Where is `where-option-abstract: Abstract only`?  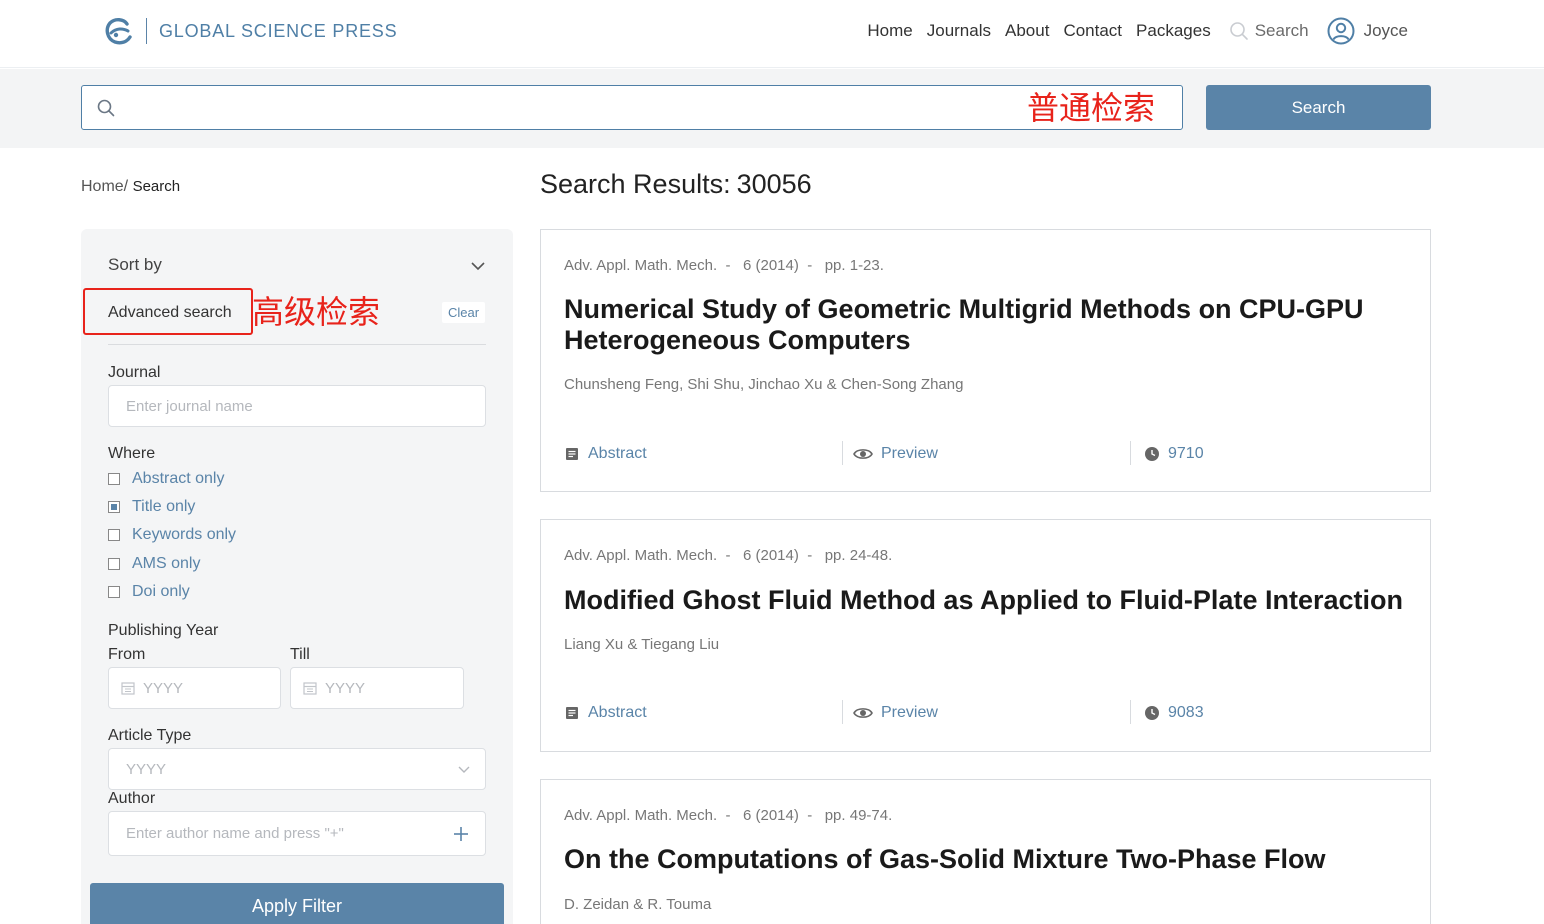
where-option-abstract: Abstract only is located at coordinates (166, 479).